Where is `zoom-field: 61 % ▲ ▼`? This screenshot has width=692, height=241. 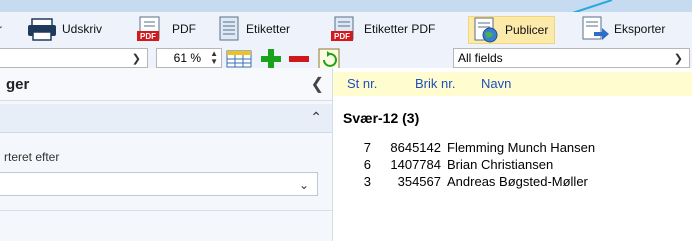
zoom-field: 61 % ▲ ▼ is located at coordinates (189, 58).